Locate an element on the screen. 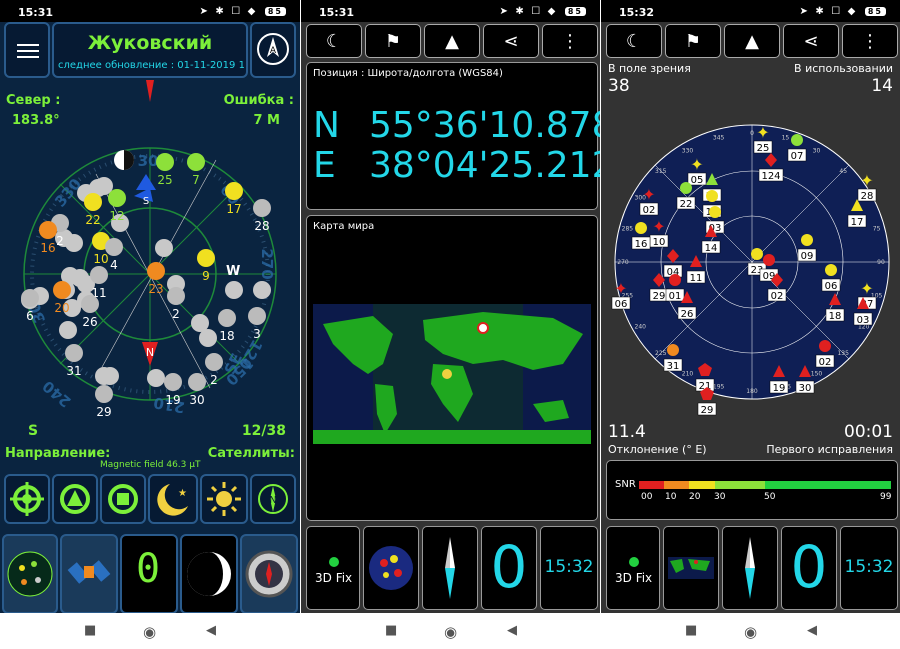  satellite-label: 22 is located at coordinates (92, 220).